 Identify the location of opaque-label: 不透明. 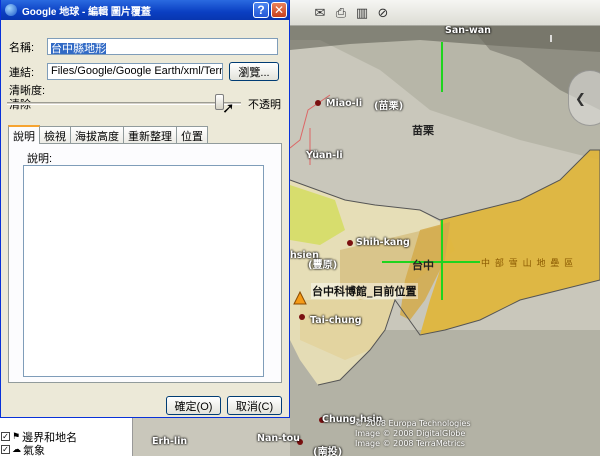
(264, 105).